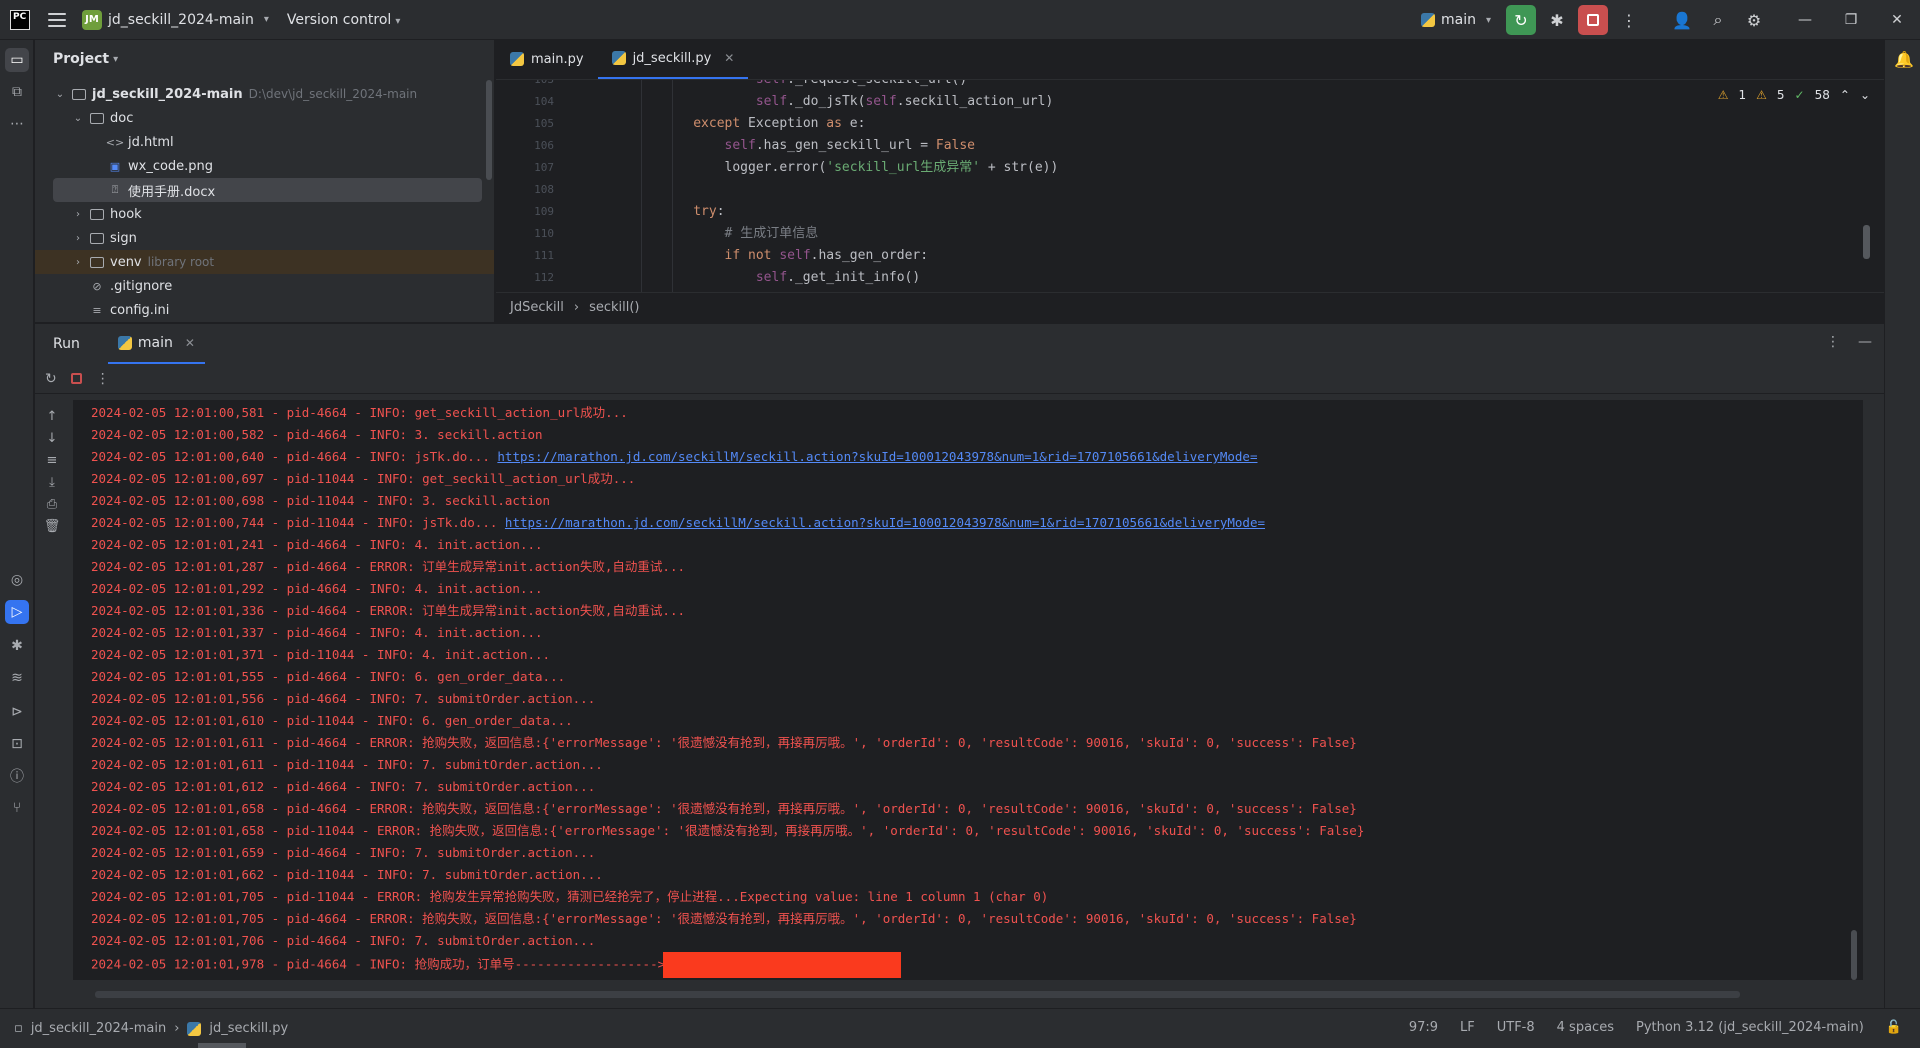 Image resolution: width=1920 pixels, height=1048 pixels. I want to click on arrow-up-icon: ↑, so click(52, 417).